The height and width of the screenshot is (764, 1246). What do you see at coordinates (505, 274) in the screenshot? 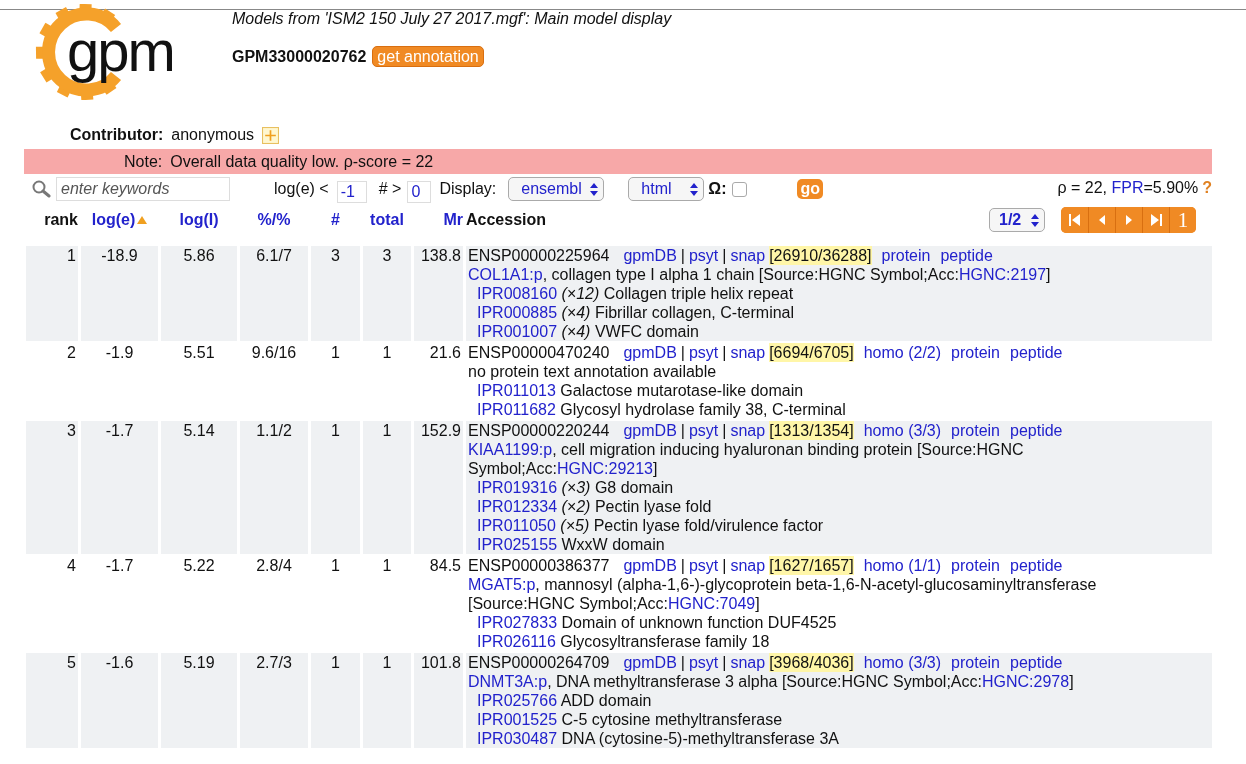
I see `link: COL1A1:p` at bounding box center [505, 274].